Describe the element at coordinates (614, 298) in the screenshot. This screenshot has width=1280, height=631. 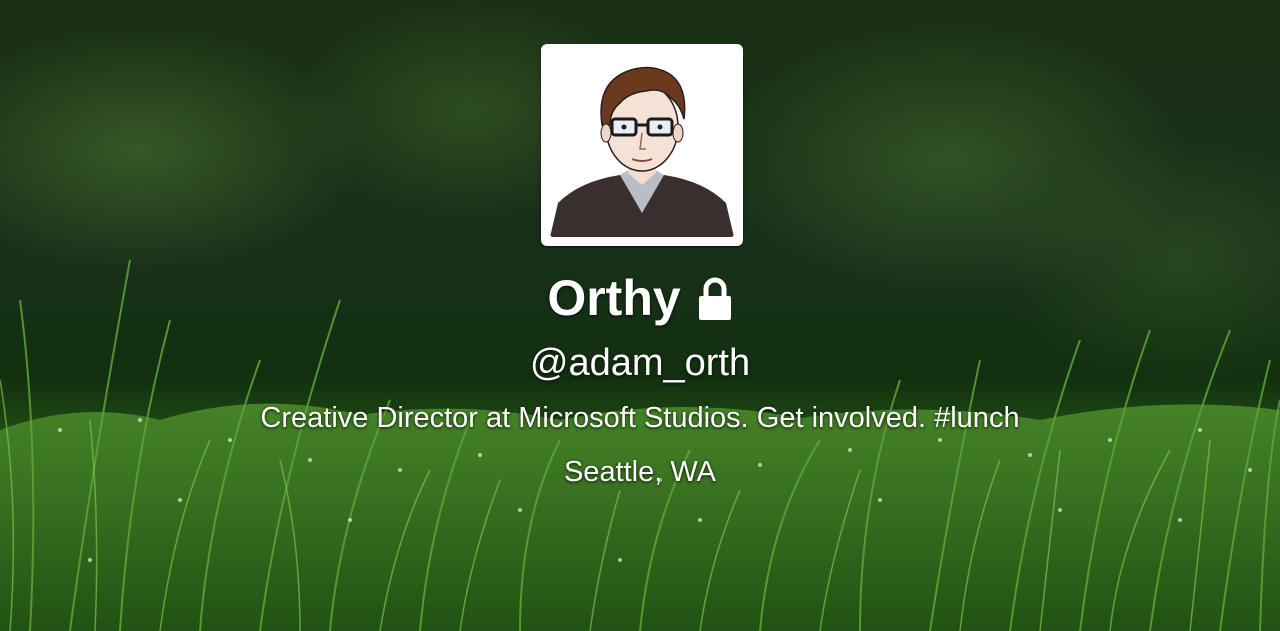
I see `display-name: Orthy` at that location.